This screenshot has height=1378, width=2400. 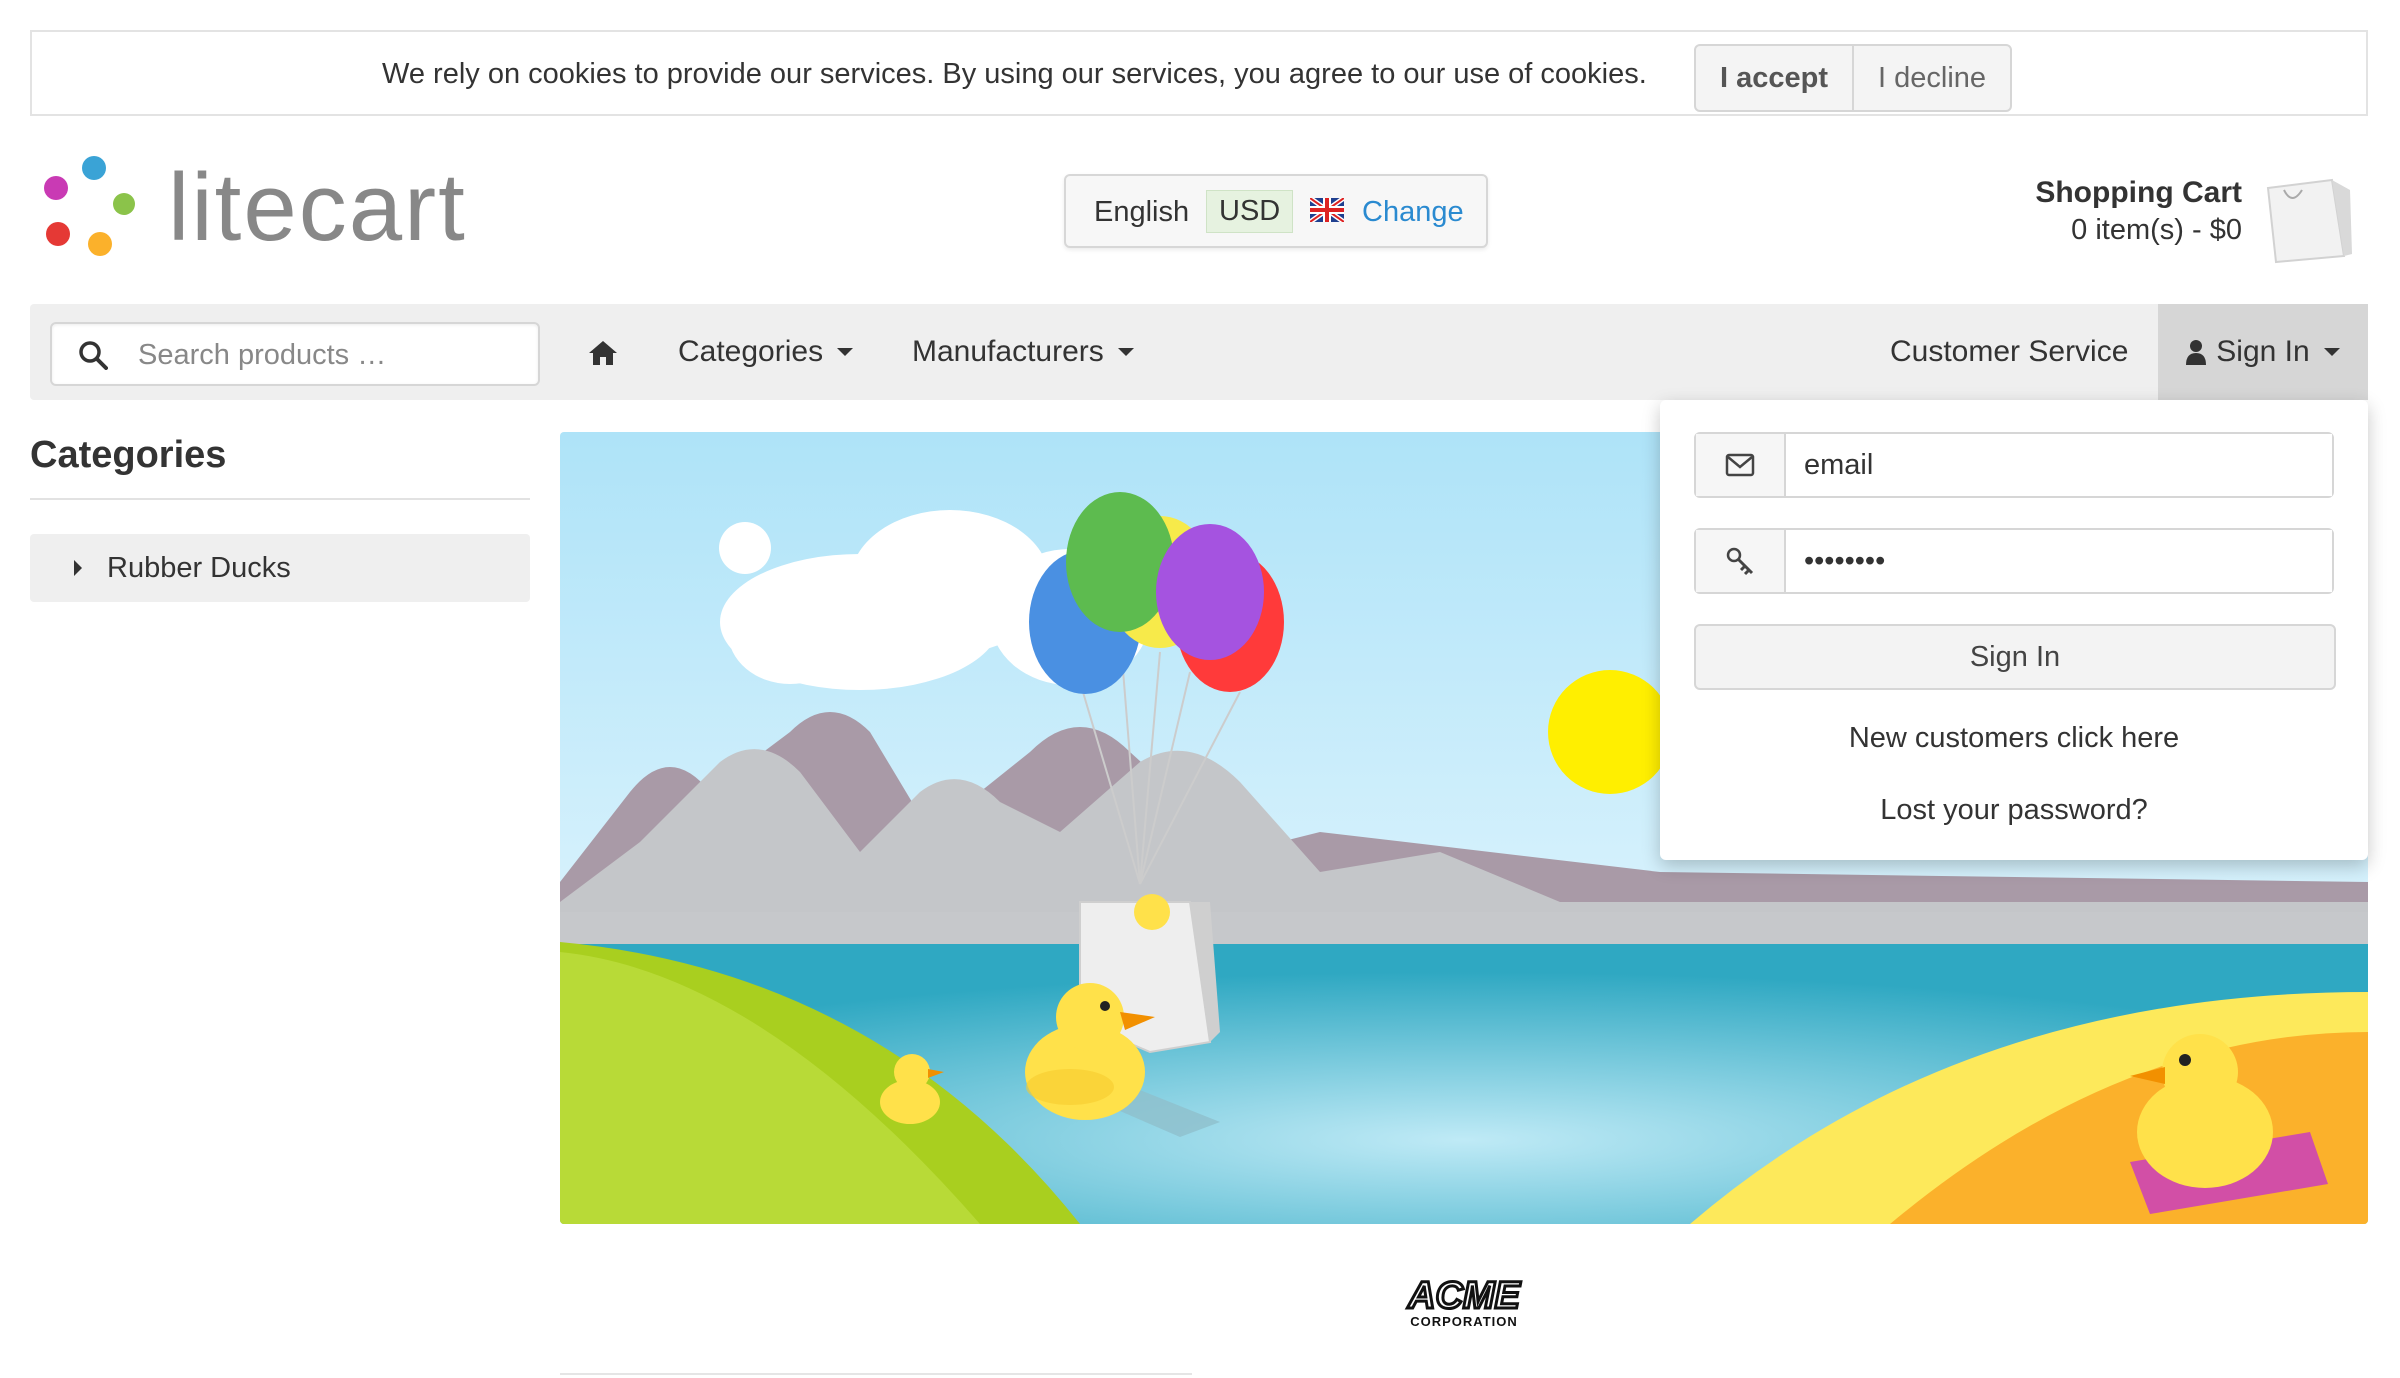 I want to click on email-input, so click(x=2059, y=465).